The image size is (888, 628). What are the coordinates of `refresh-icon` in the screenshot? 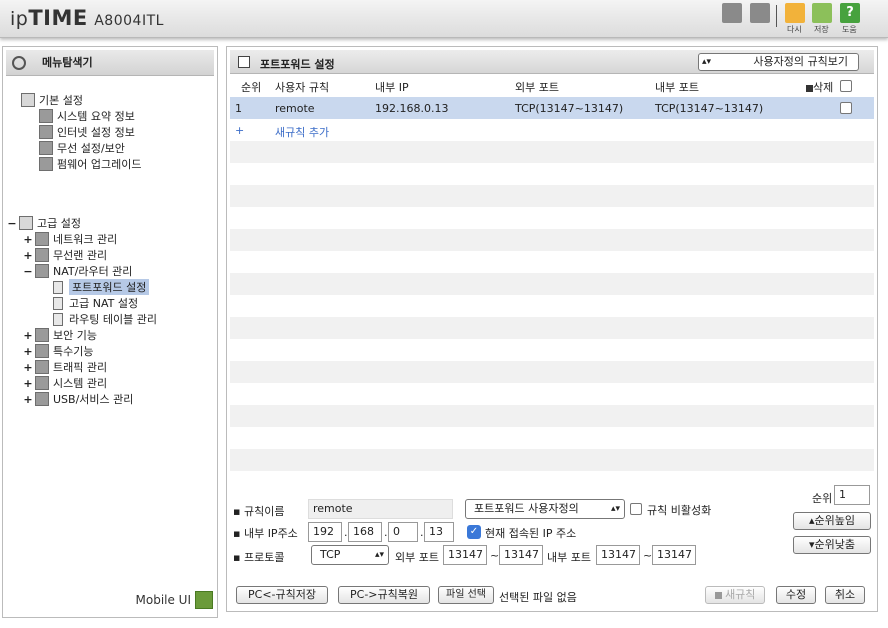 It's located at (795, 13).